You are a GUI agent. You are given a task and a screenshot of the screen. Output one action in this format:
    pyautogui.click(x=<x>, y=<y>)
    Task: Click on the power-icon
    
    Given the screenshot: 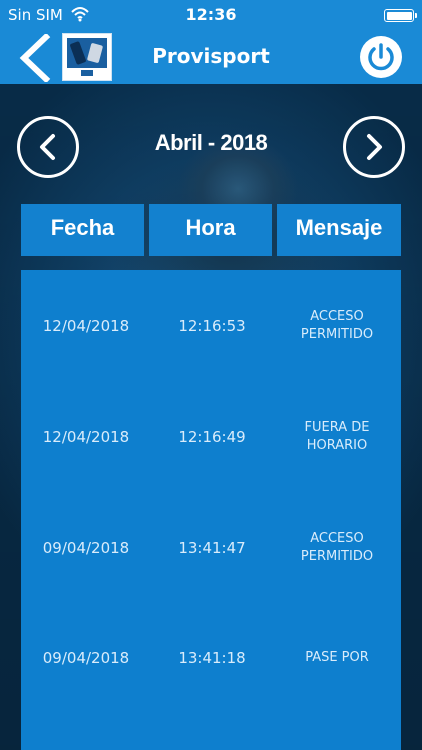 What is the action you would take?
    pyautogui.click(x=381, y=57)
    